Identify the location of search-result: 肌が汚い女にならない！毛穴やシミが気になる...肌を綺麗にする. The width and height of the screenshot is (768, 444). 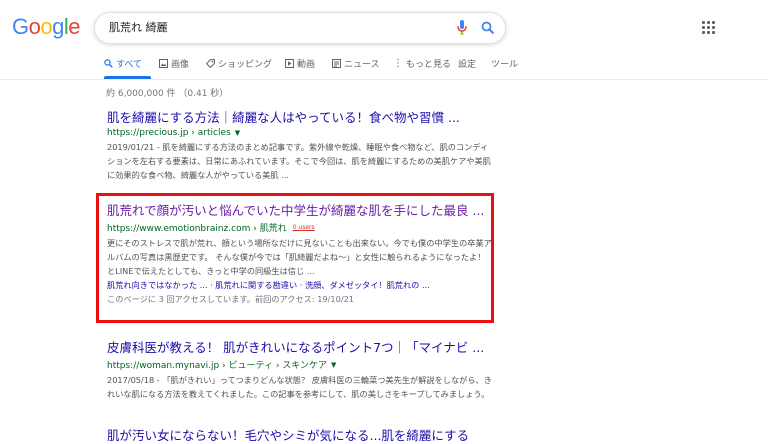
(299, 436).